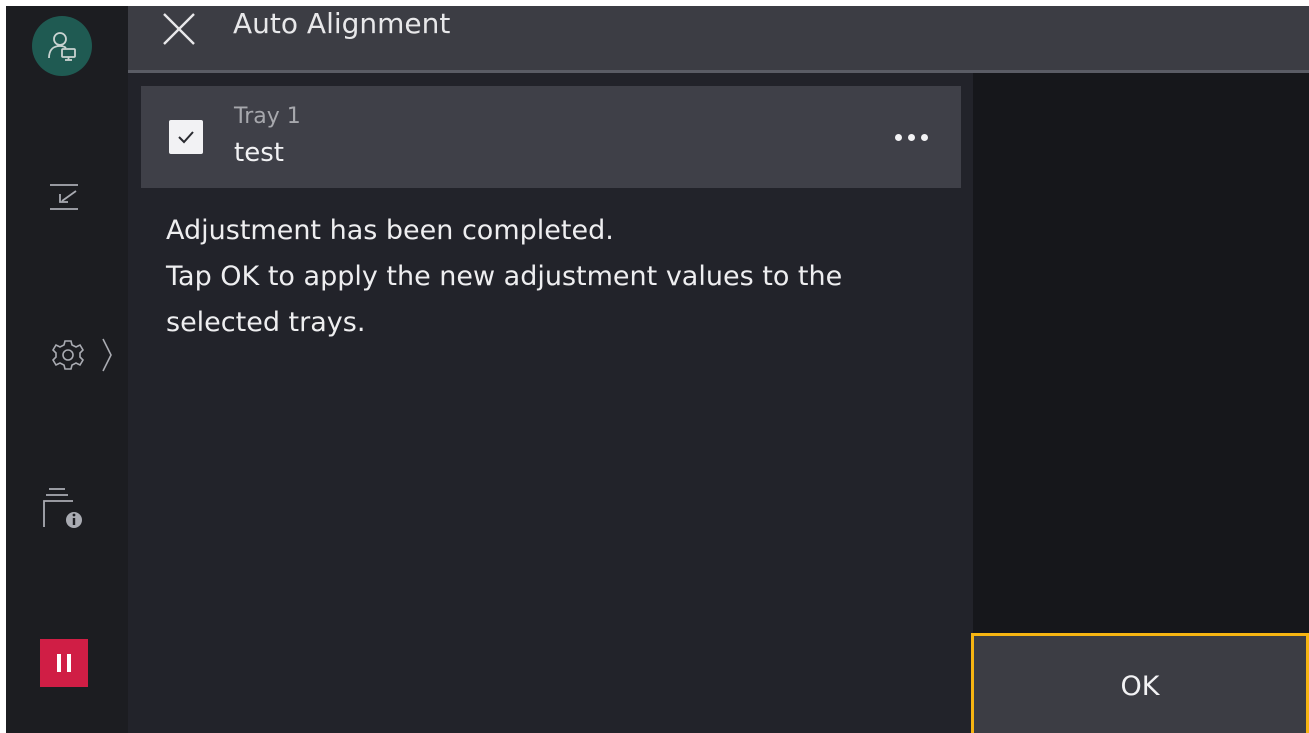 Image resolution: width=1309 pixels, height=733 pixels. Describe the element at coordinates (68, 355) in the screenshot. I see `settings-icon` at that location.